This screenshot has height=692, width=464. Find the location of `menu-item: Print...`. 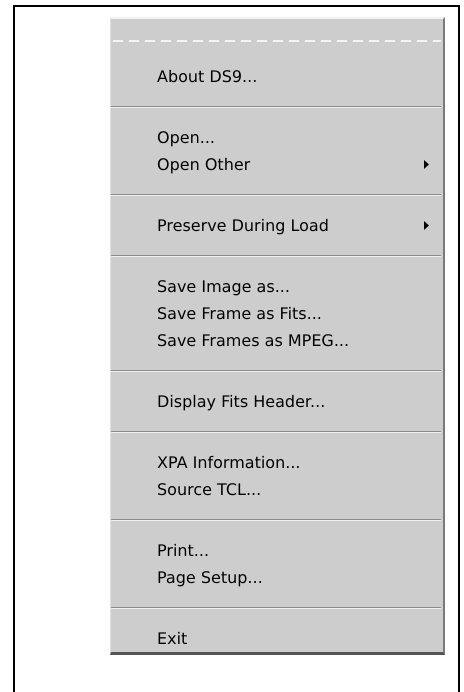

menu-item: Print... is located at coordinates (277, 550).